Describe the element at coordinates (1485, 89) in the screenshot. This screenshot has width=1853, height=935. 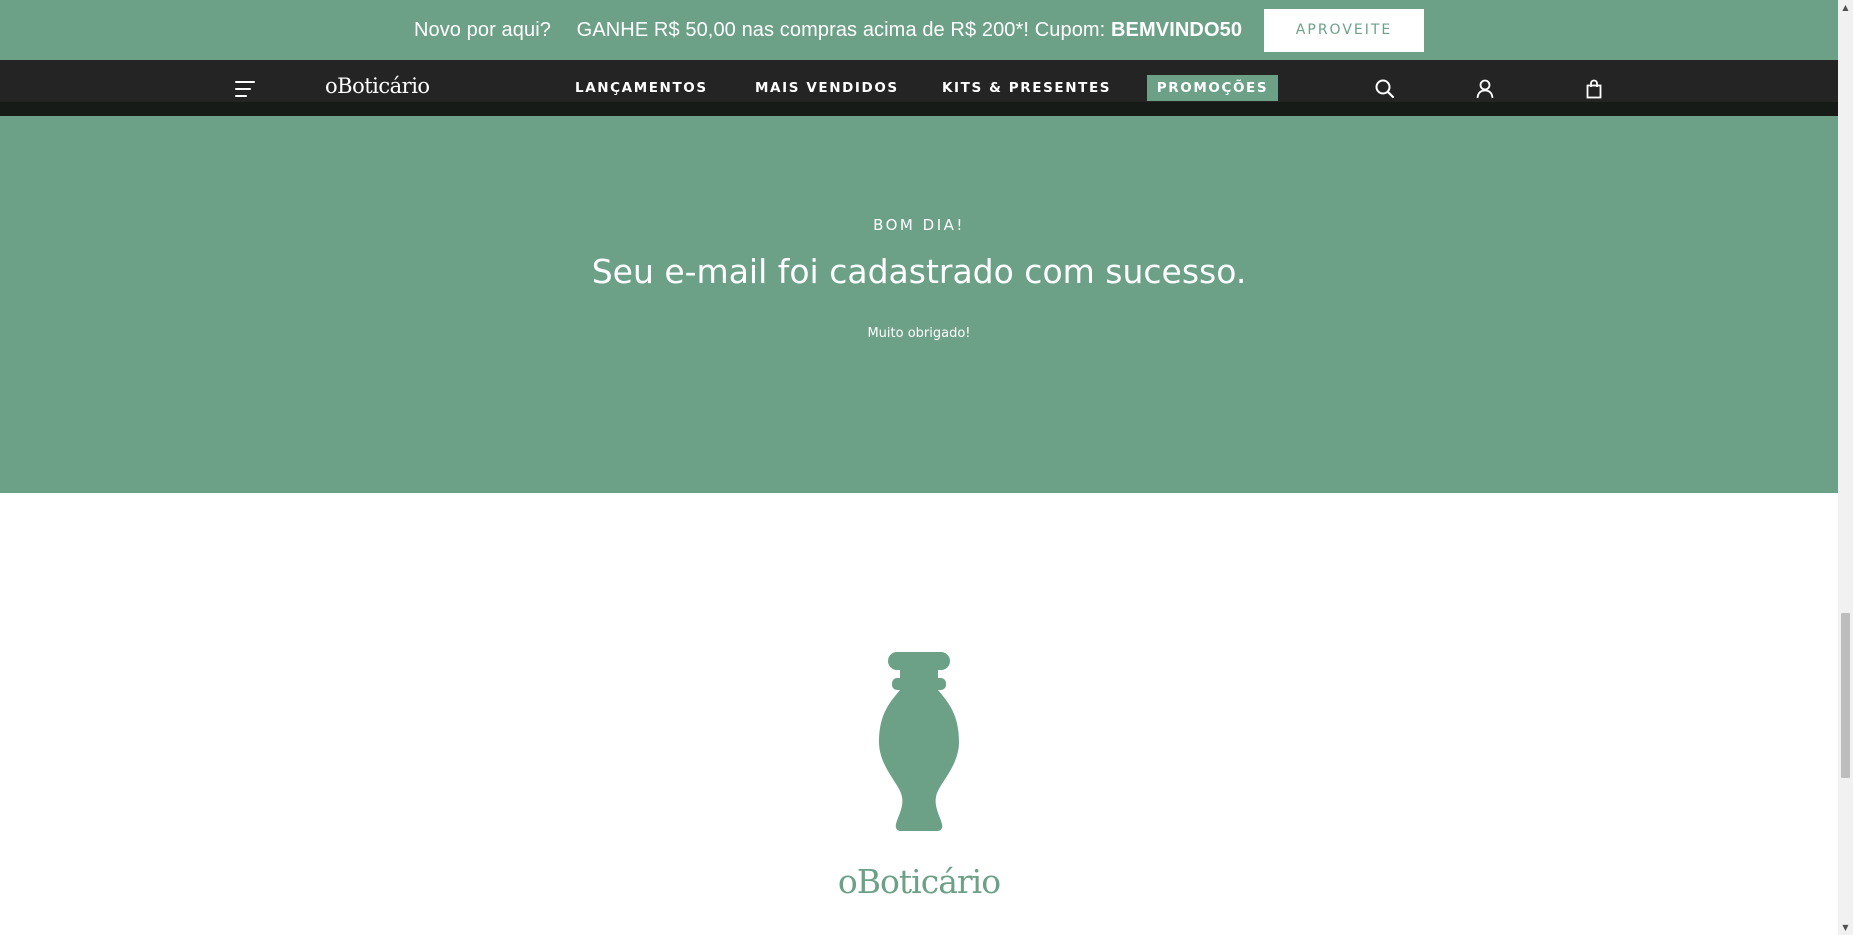
I see `user-icon` at that location.